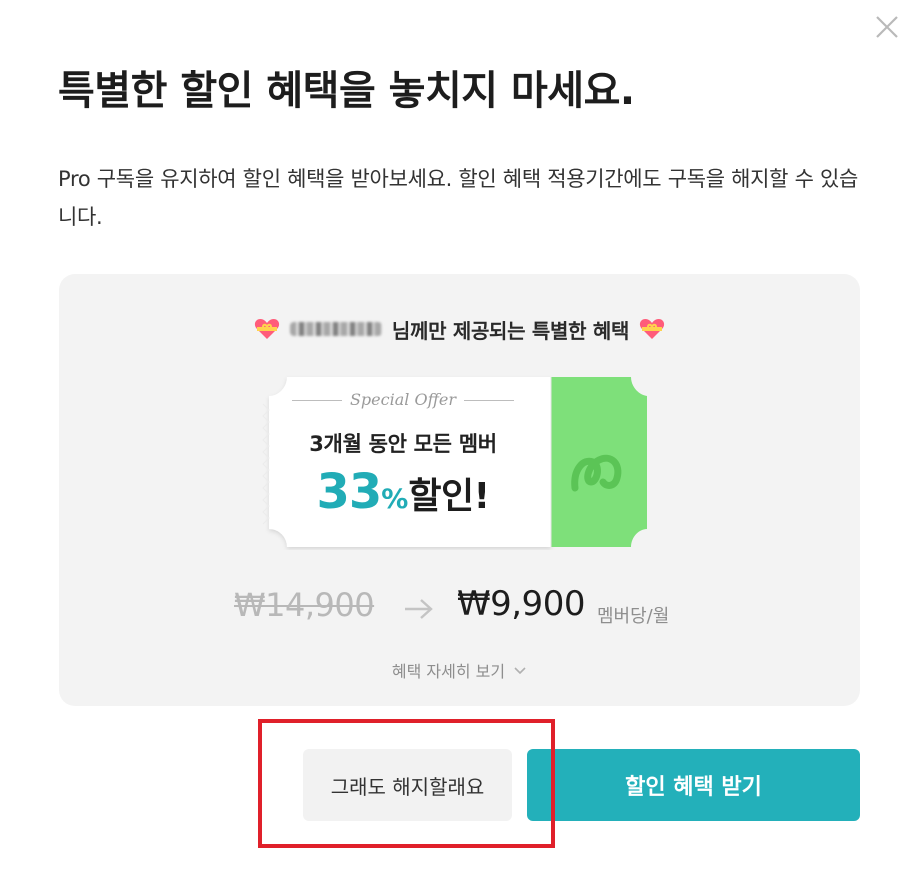 The height and width of the screenshot is (873, 922). Describe the element at coordinates (403, 399) in the screenshot. I see `special-offer-label: Special Offer` at that location.